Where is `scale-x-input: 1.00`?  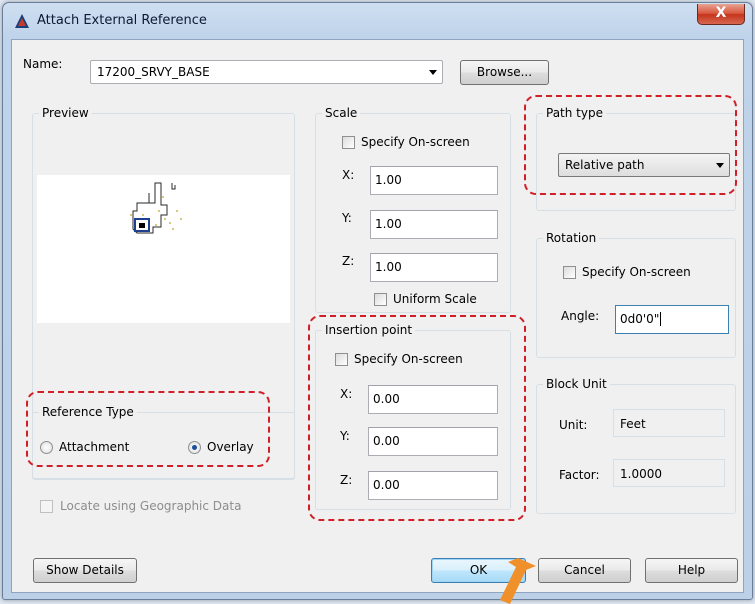 scale-x-input: 1.00 is located at coordinates (434, 180).